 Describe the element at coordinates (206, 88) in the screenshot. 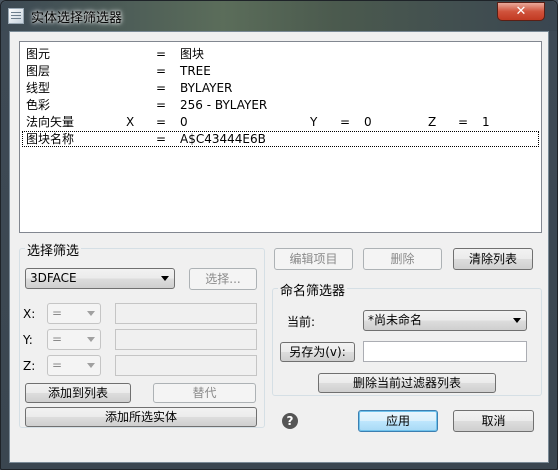

I see `property-value: BYLAYER` at that location.